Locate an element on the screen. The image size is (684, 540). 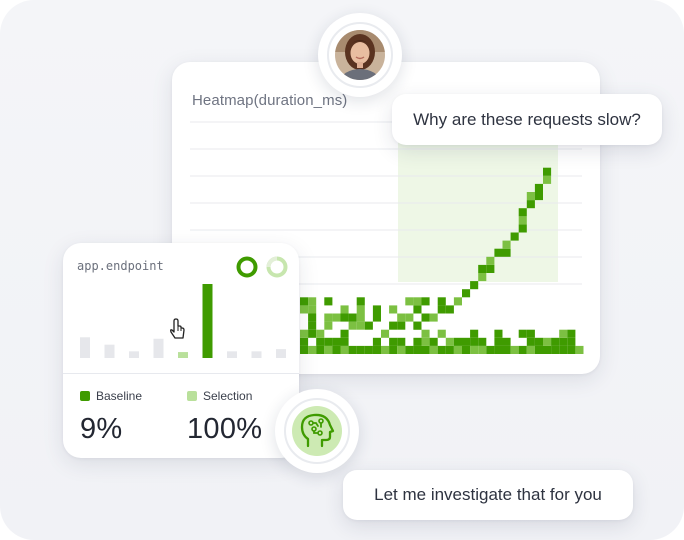
ai-avatar is located at coordinates (317, 431).